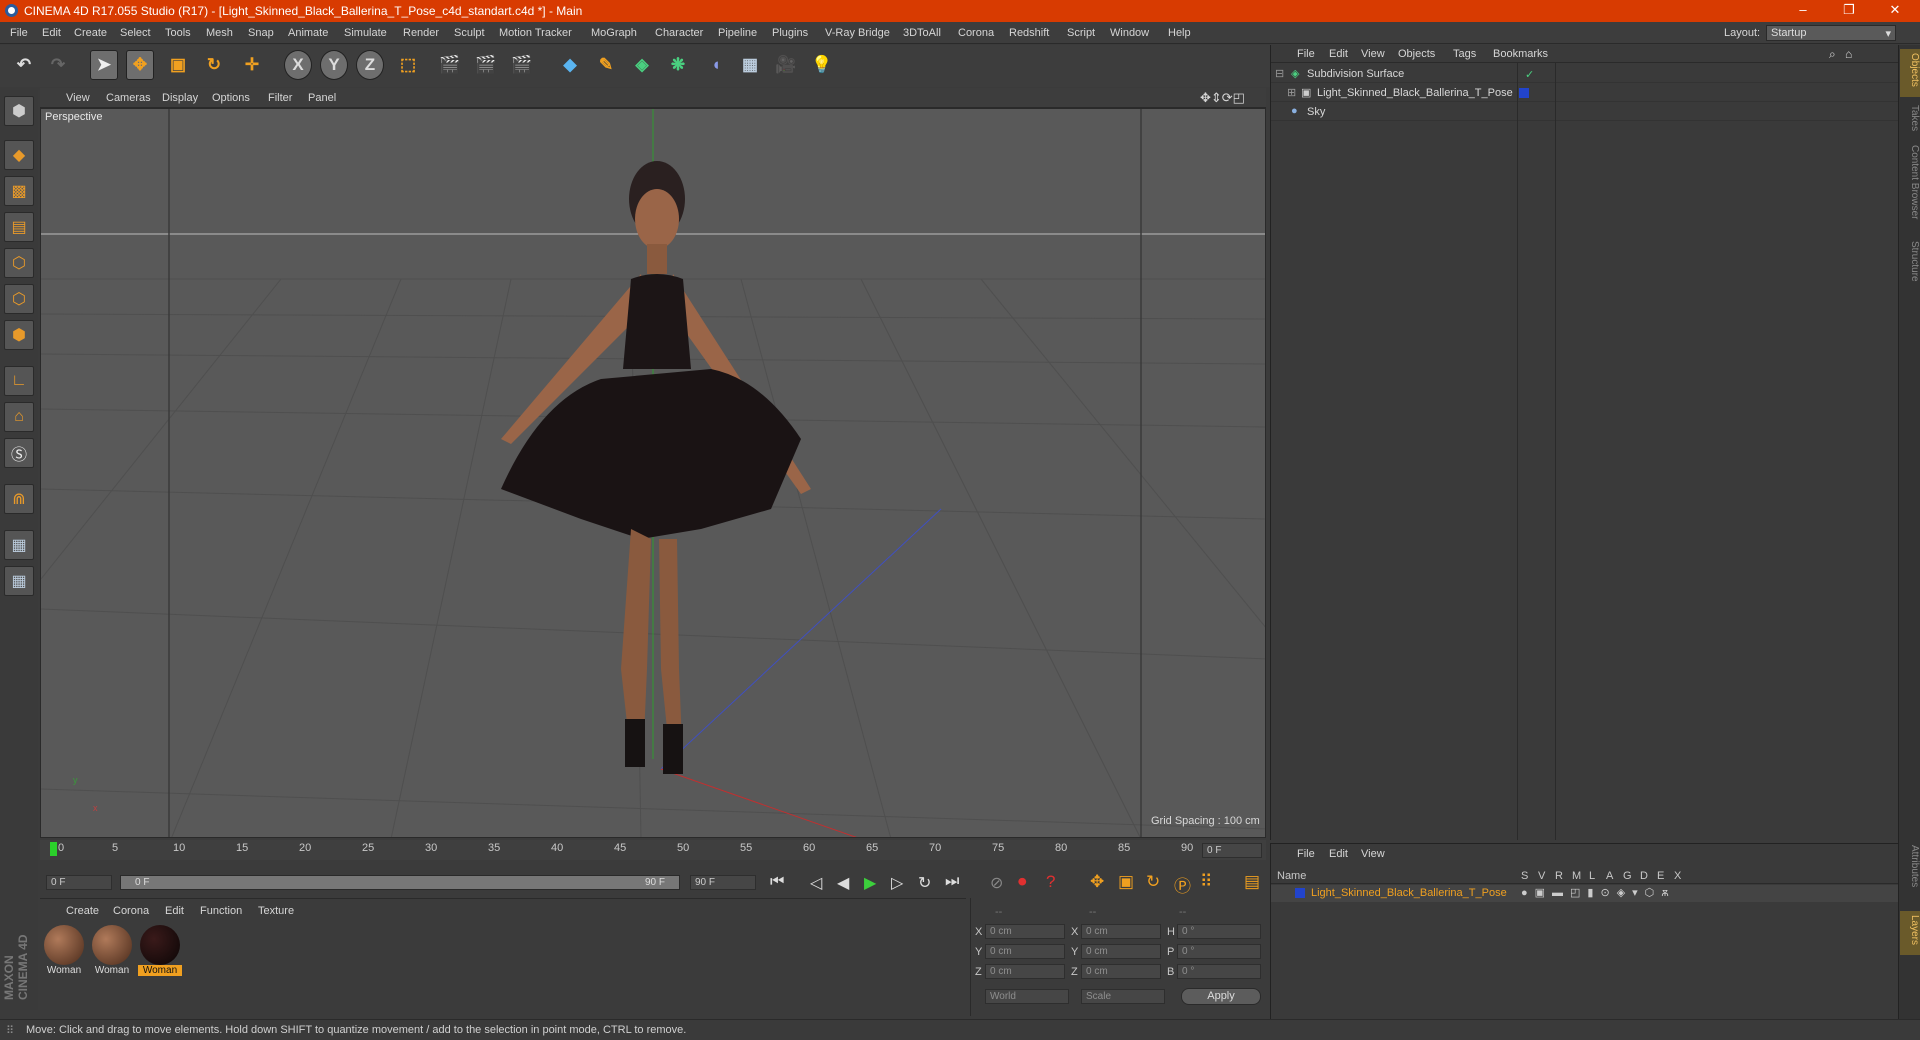 The image size is (1920, 1040). I want to click on live-selection-button: ➤, so click(104, 65).